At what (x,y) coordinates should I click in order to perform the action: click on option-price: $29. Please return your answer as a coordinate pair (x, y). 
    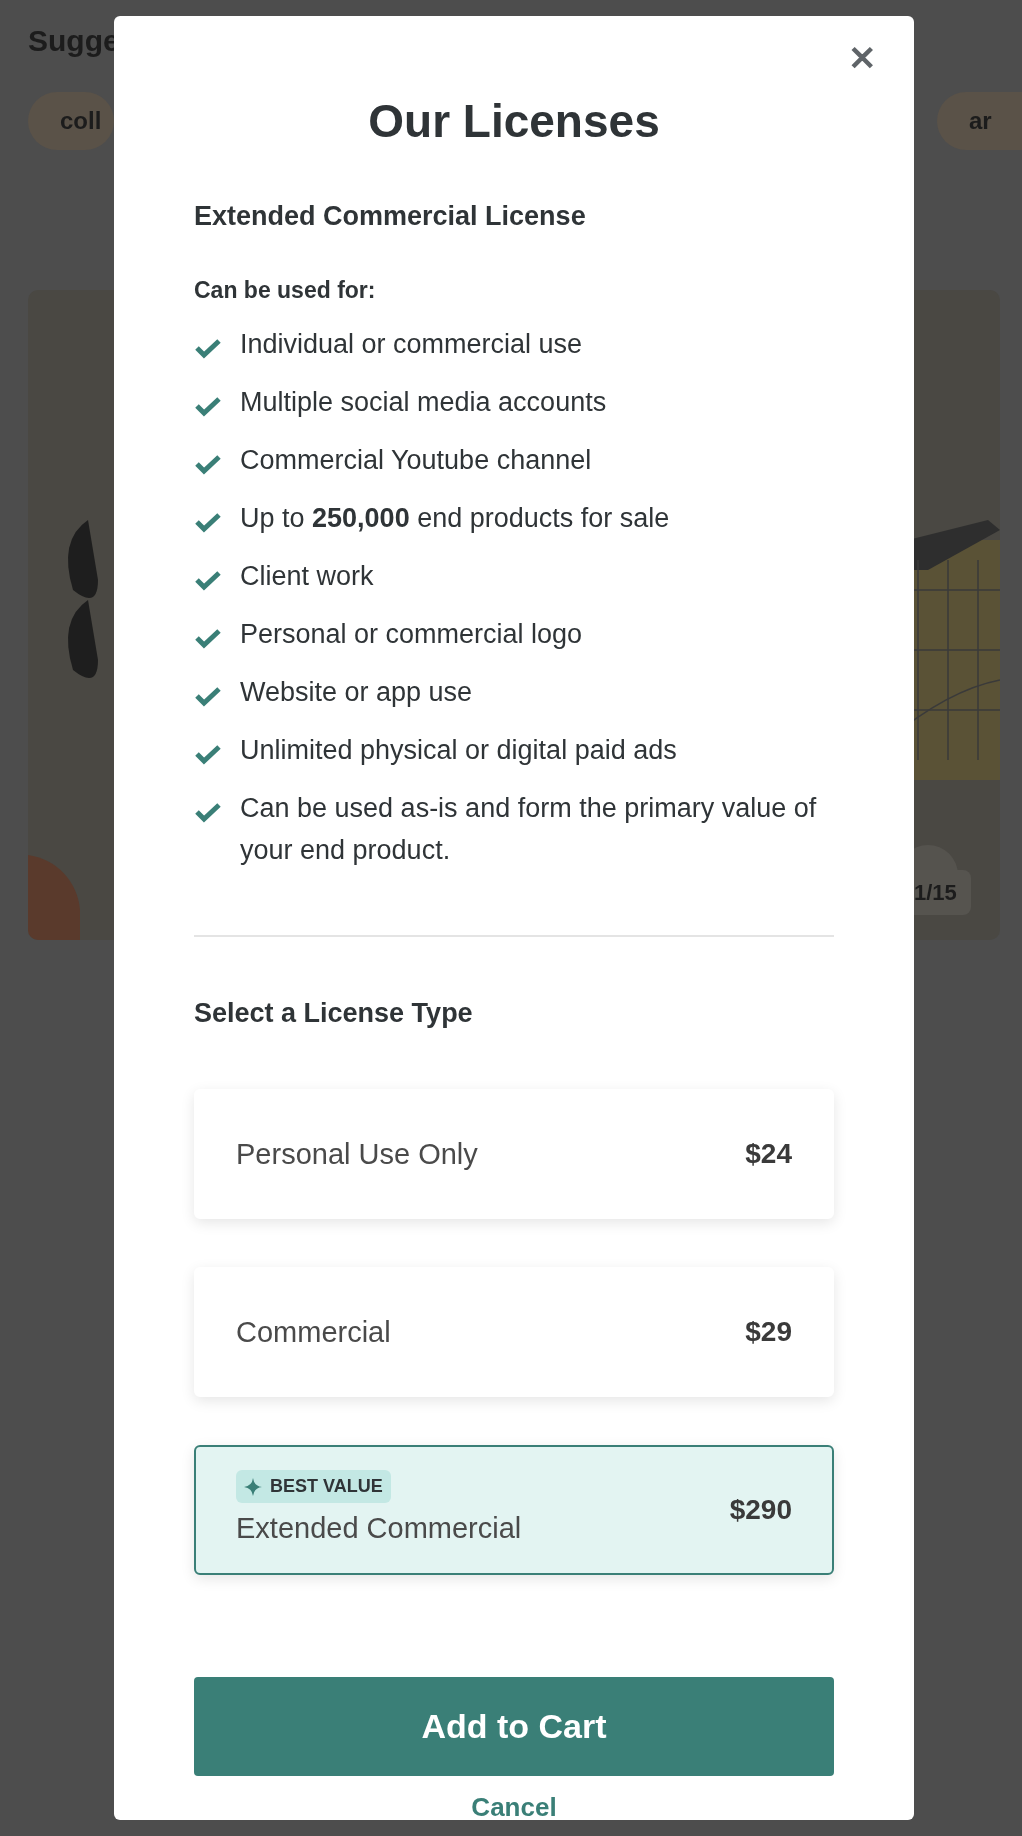
    Looking at the image, I should click on (768, 1332).